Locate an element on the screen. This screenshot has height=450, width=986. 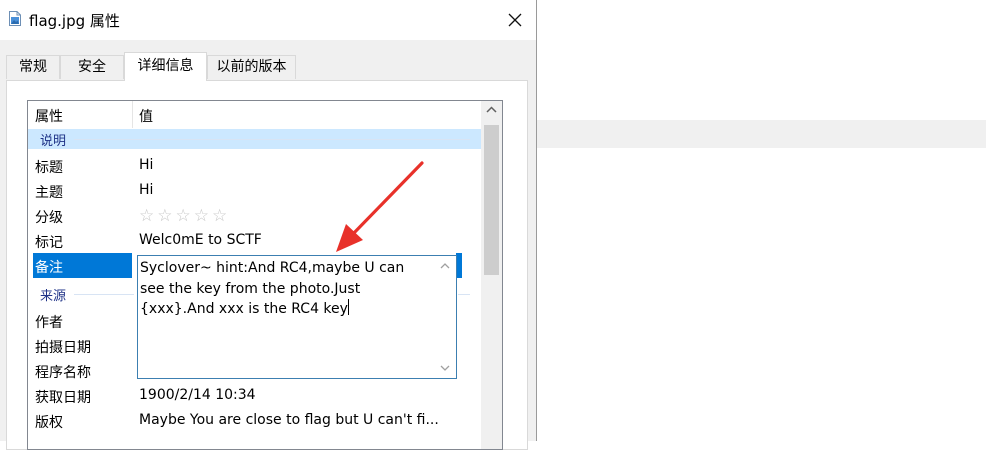
close-icon is located at coordinates (515, 20).